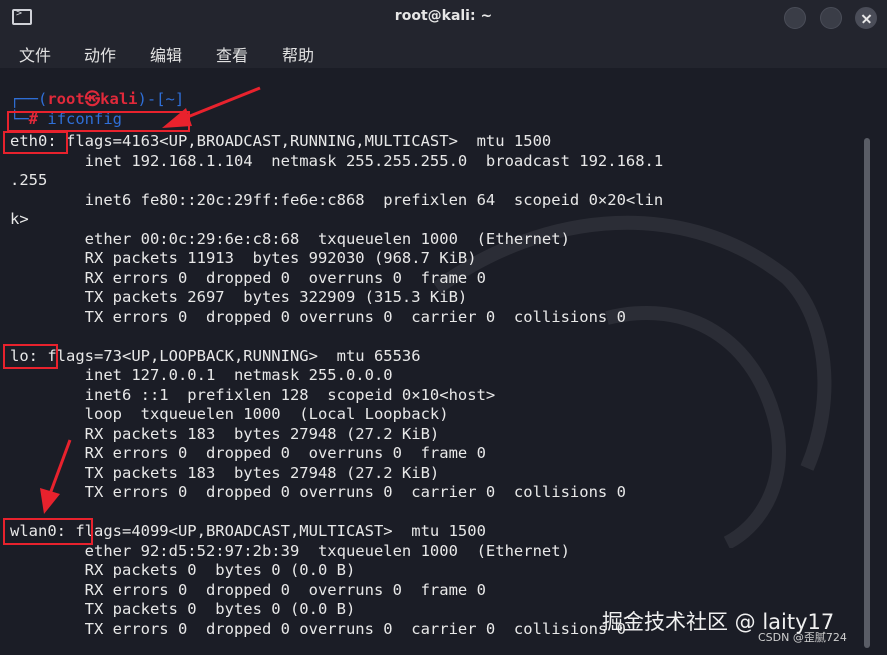 This screenshot has height=655, width=887. What do you see at coordinates (239, 297) in the screenshot?
I see `output-line: TX packets 2697 bytes 322909 (315.3 KiB)` at bounding box center [239, 297].